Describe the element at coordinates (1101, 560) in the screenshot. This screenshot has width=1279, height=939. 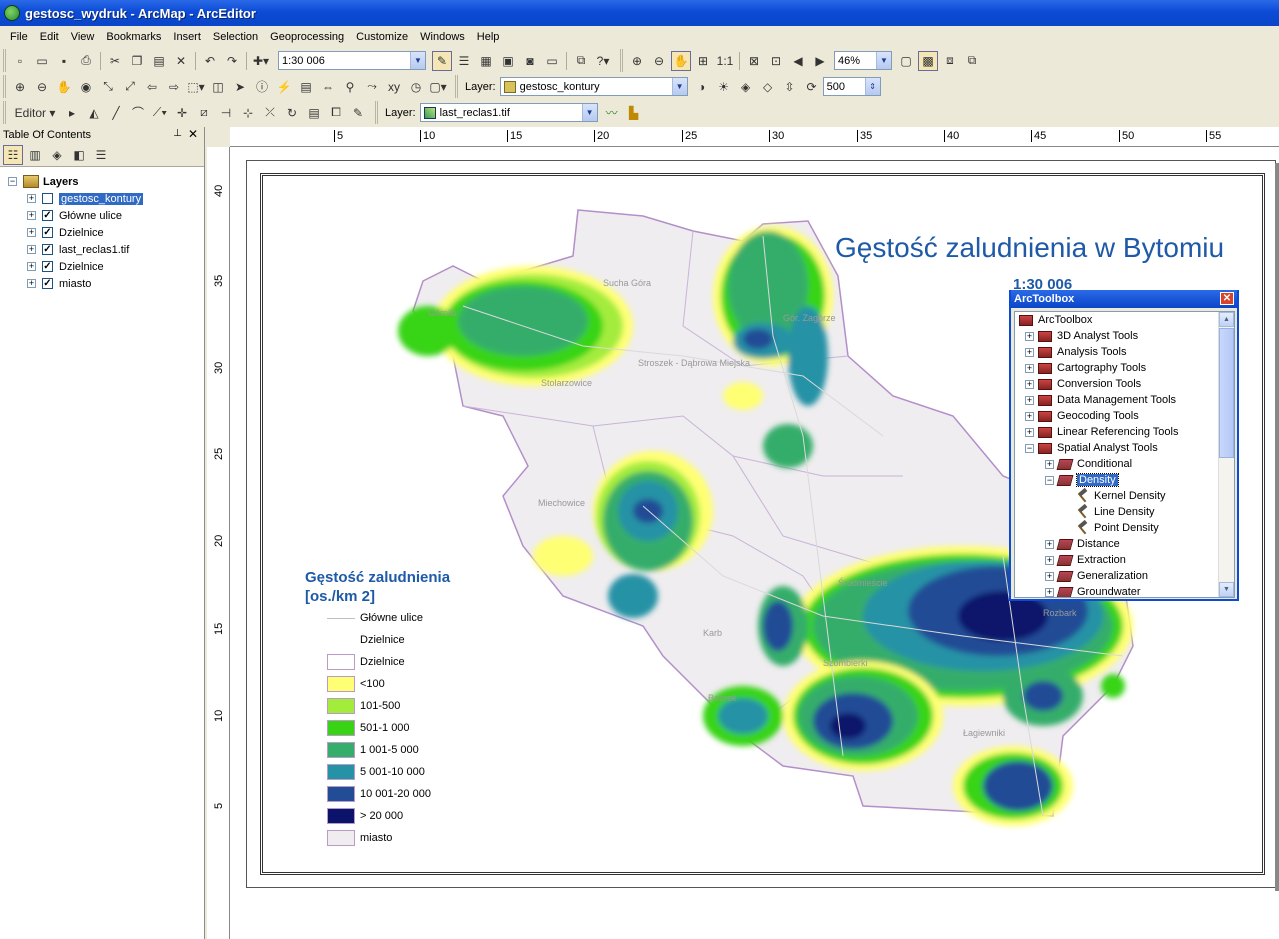
I see `toolbox-item-label: Extraction` at that location.